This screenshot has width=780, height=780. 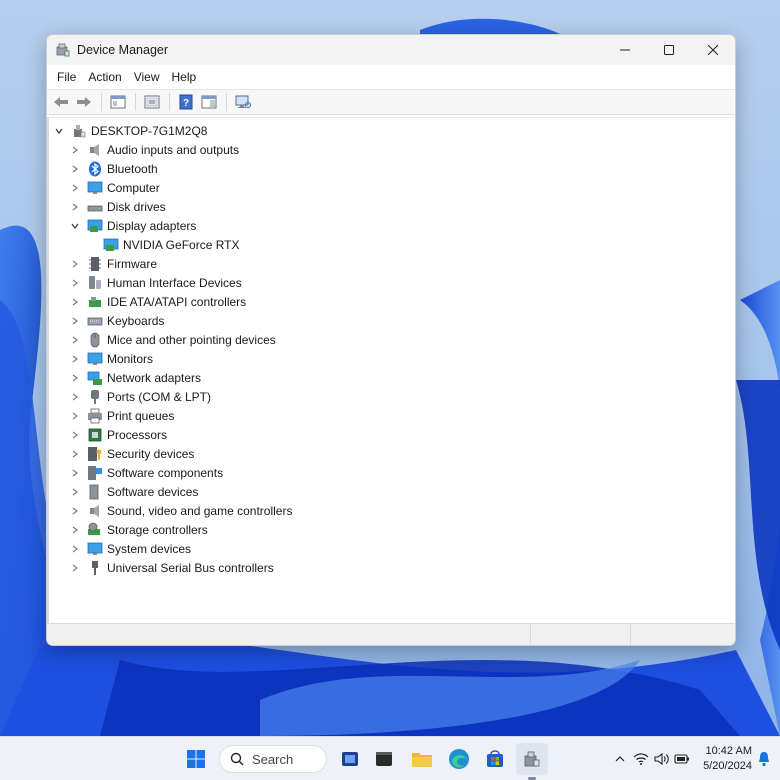 What do you see at coordinates (625, 50) in the screenshot?
I see `minimize-button` at bounding box center [625, 50].